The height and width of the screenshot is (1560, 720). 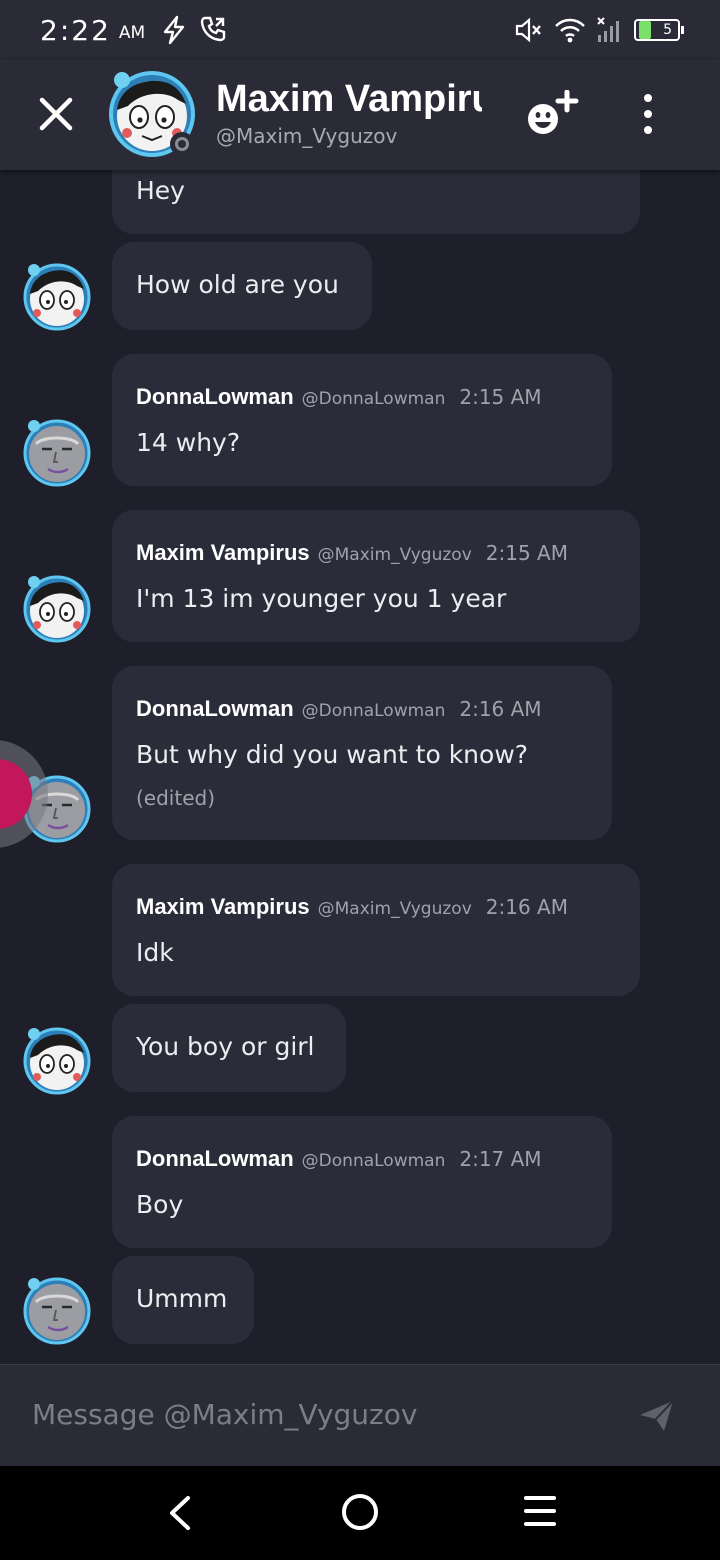 I want to click on message-text: Boy, so click(x=160, y=1204).